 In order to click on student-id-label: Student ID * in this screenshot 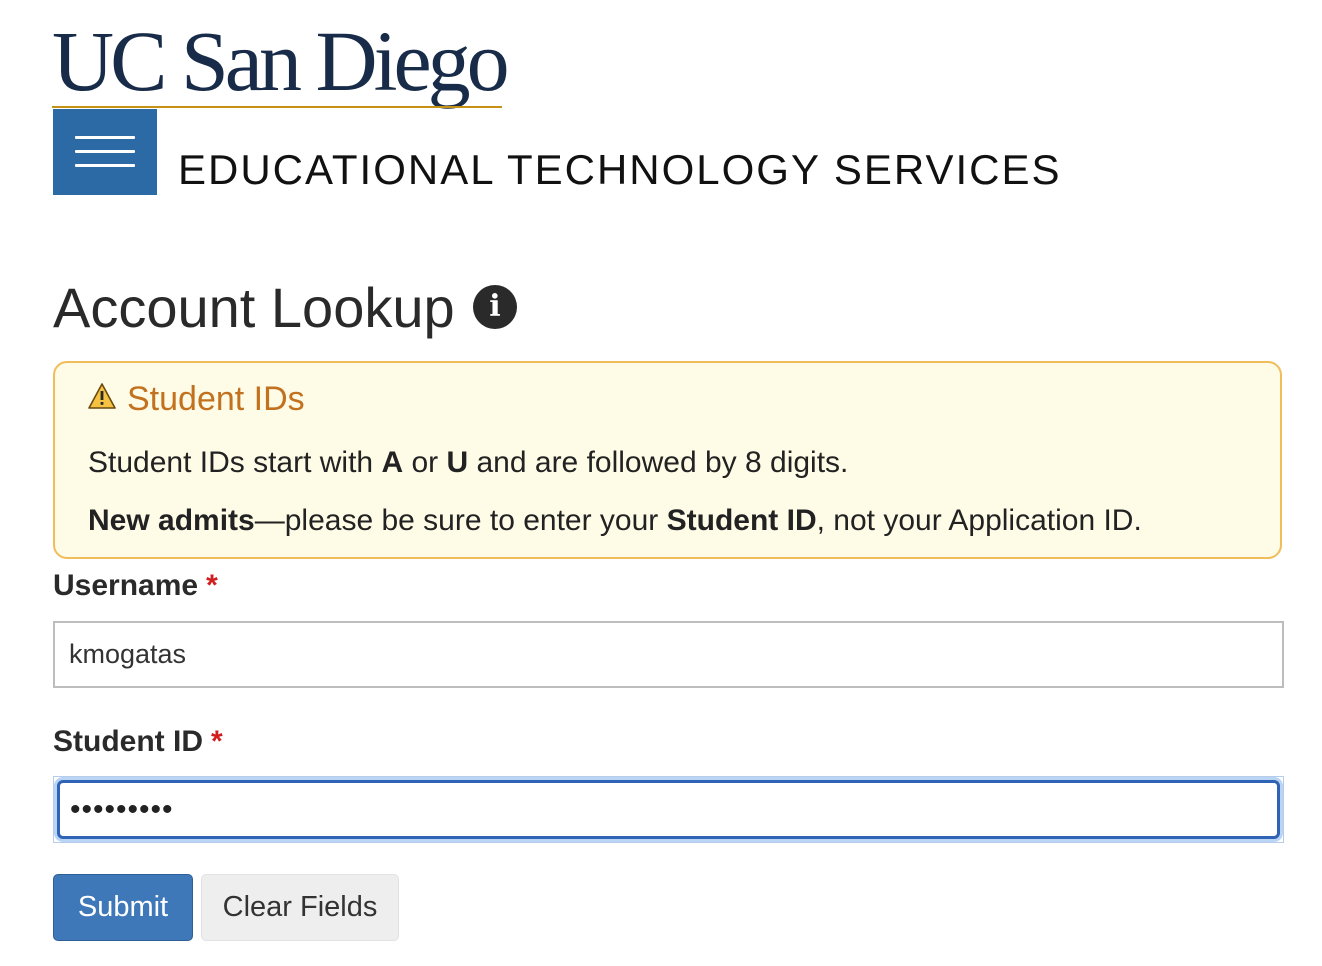, I will do `click(138, 741)`.